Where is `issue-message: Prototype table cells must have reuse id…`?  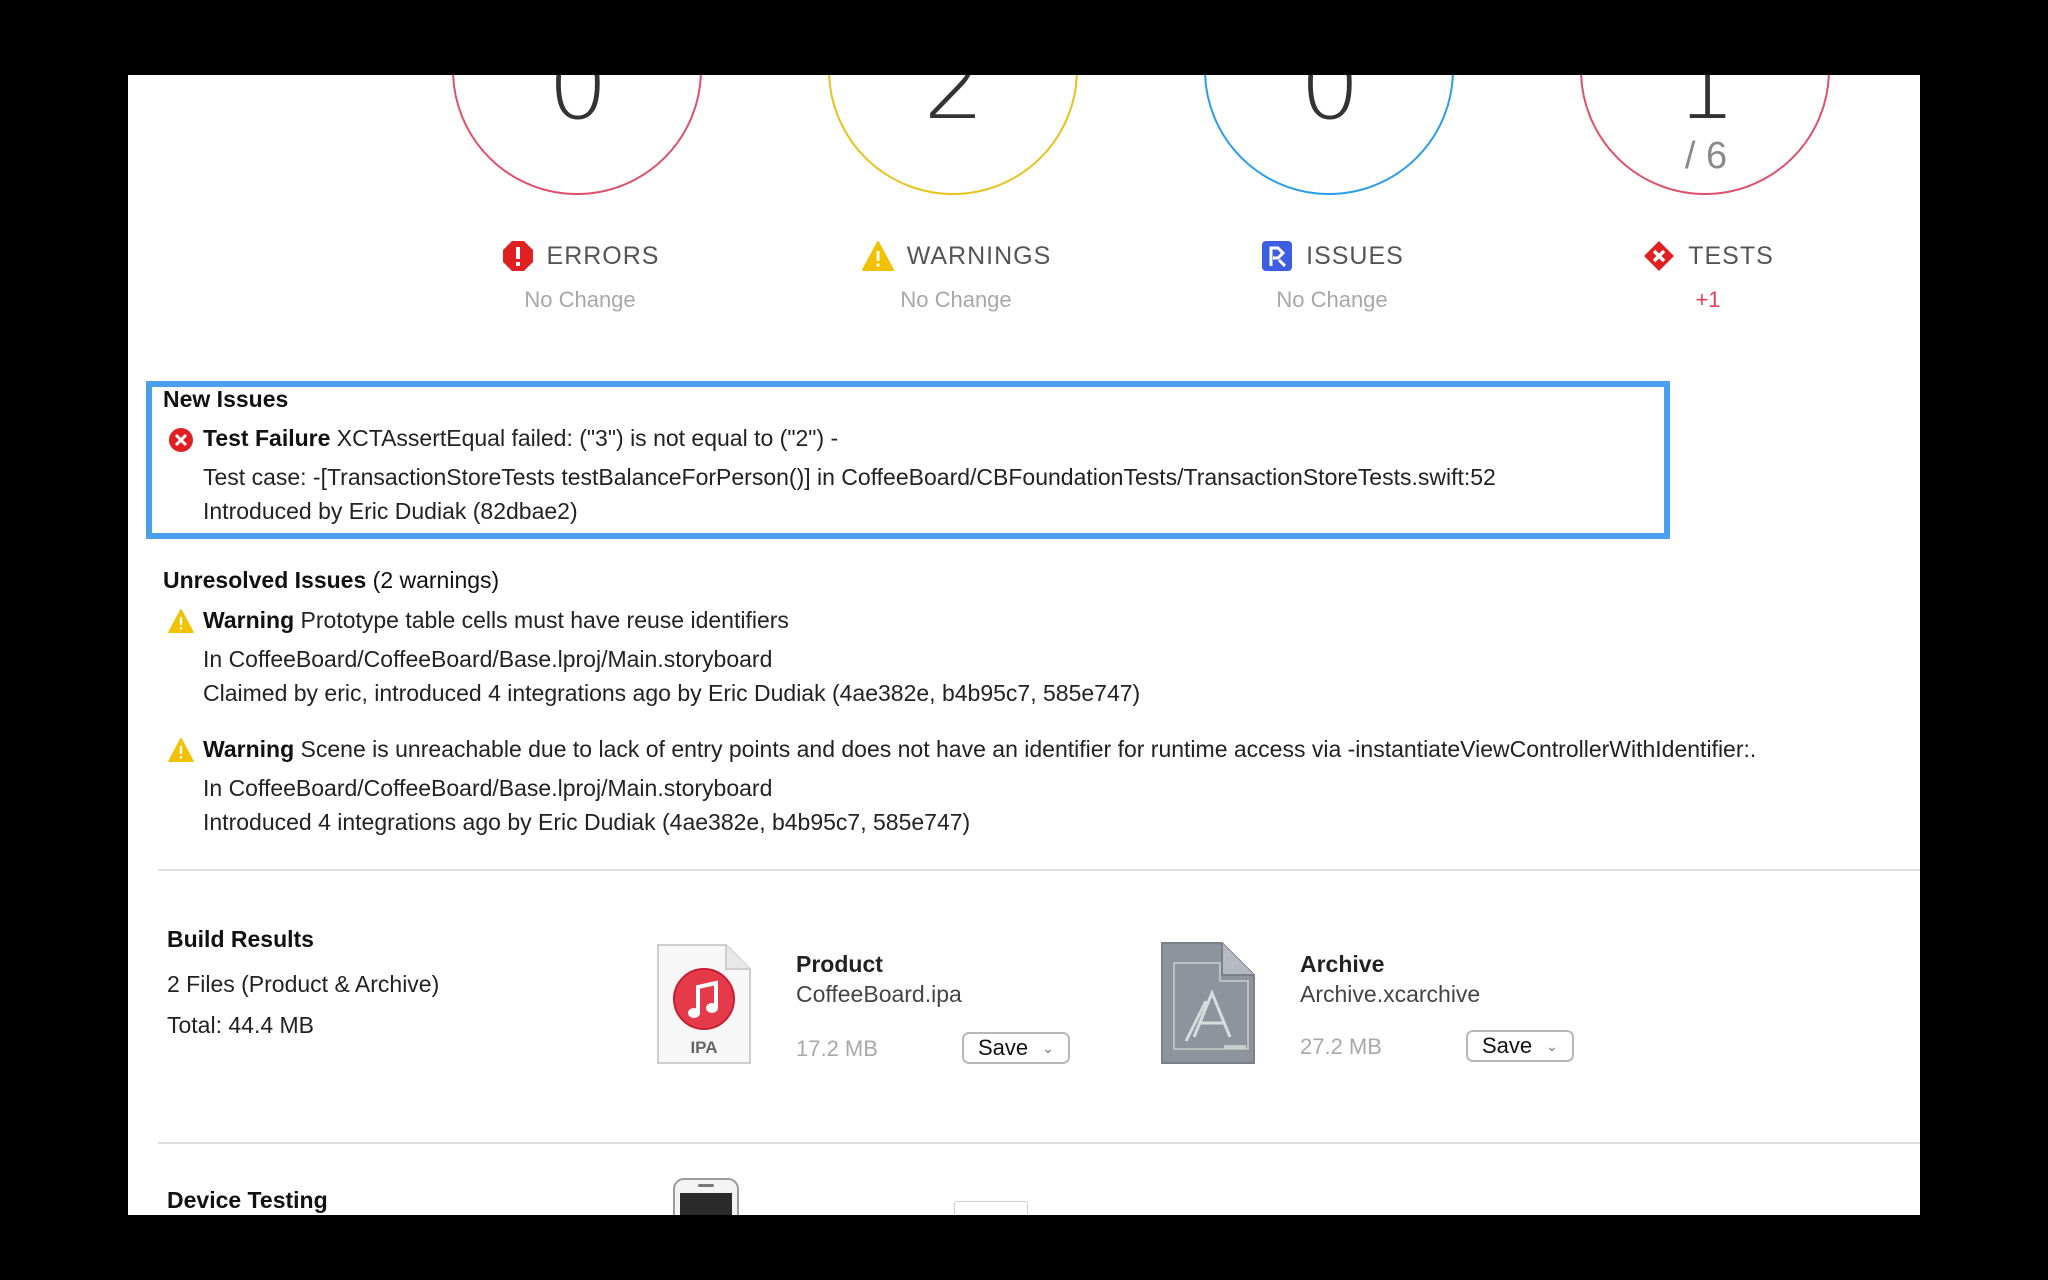
issue-message: Prototype table cells must have reuse id… is located at coordinates (544, 620).